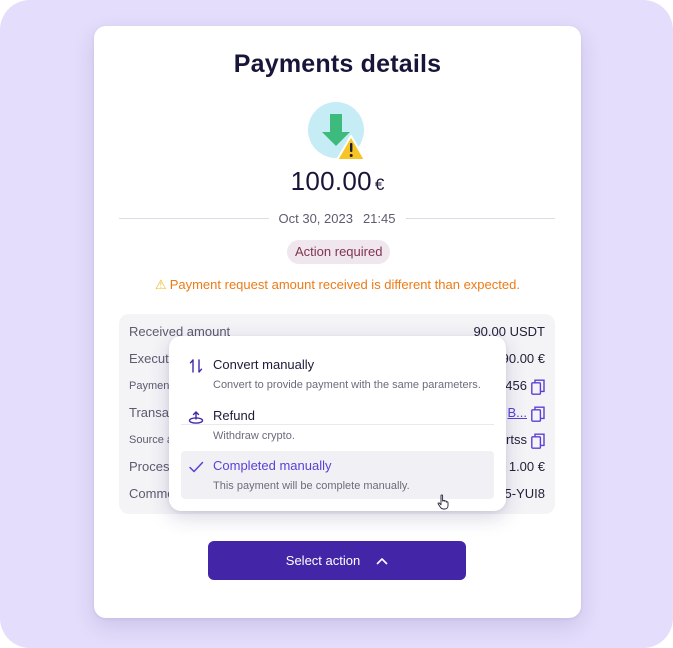  What do you see at coordinates (315, 218) in the screenshot?
I see `payment-date: Oct 30, 2023` at bounding box center [315, 218].